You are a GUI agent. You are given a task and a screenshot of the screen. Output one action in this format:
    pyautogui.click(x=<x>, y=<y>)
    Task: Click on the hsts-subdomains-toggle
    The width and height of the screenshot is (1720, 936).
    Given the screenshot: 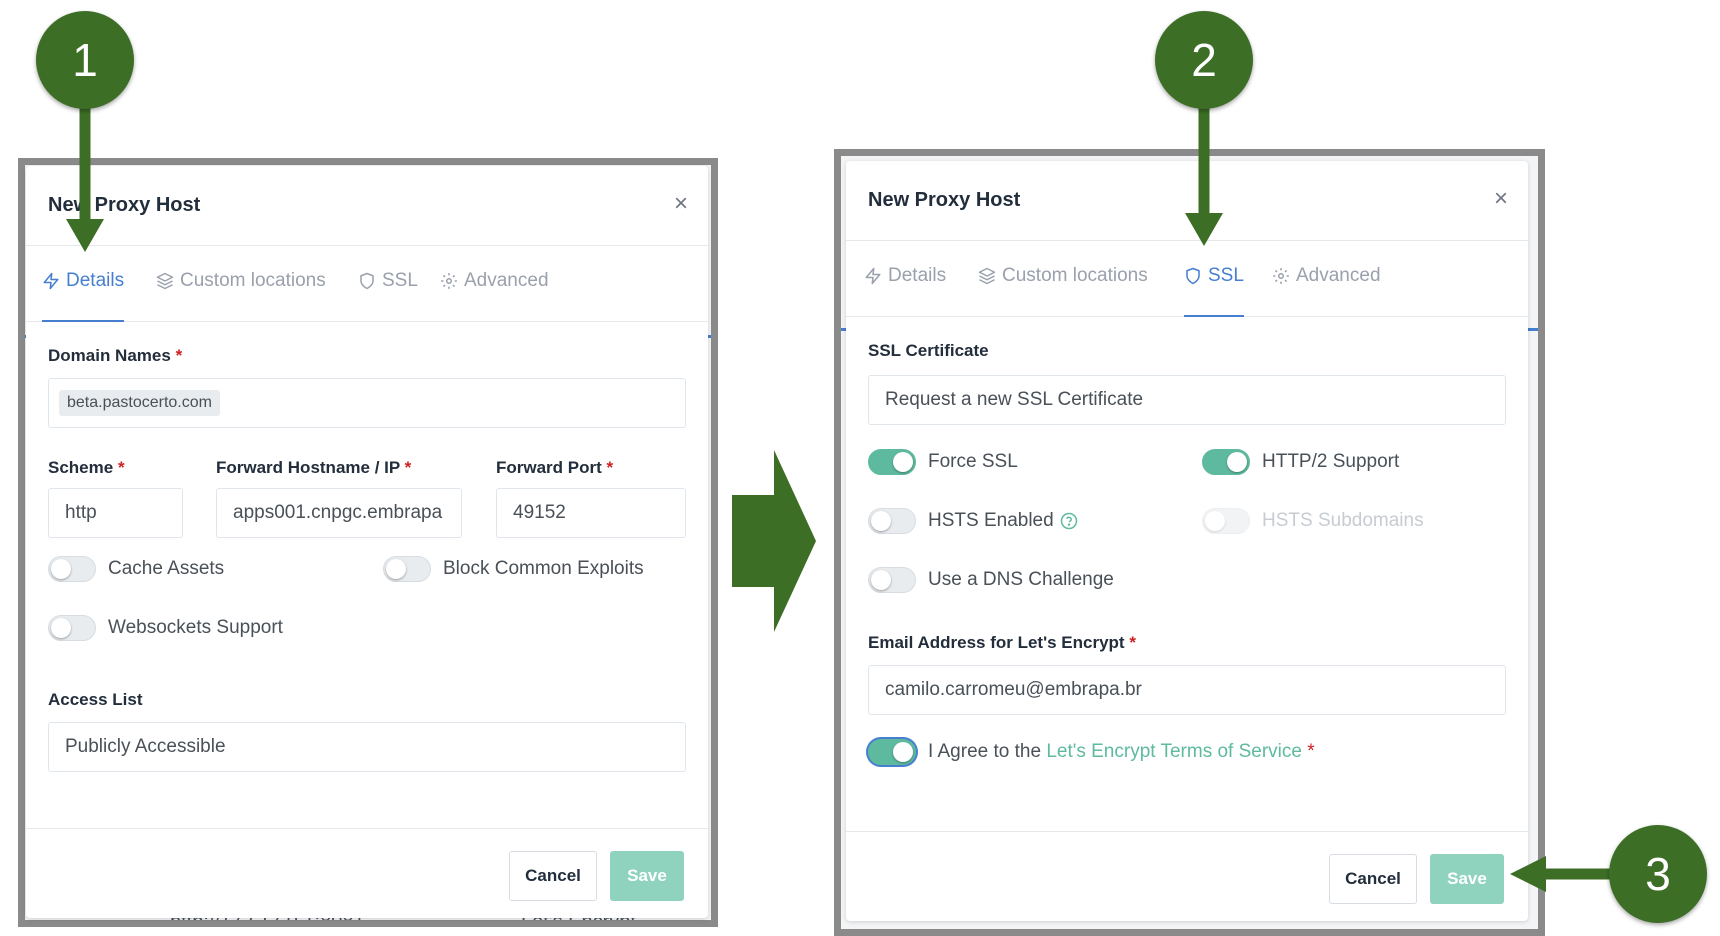 What is the action you would take?
    pyautogui.click(x=1226, y=521)
    